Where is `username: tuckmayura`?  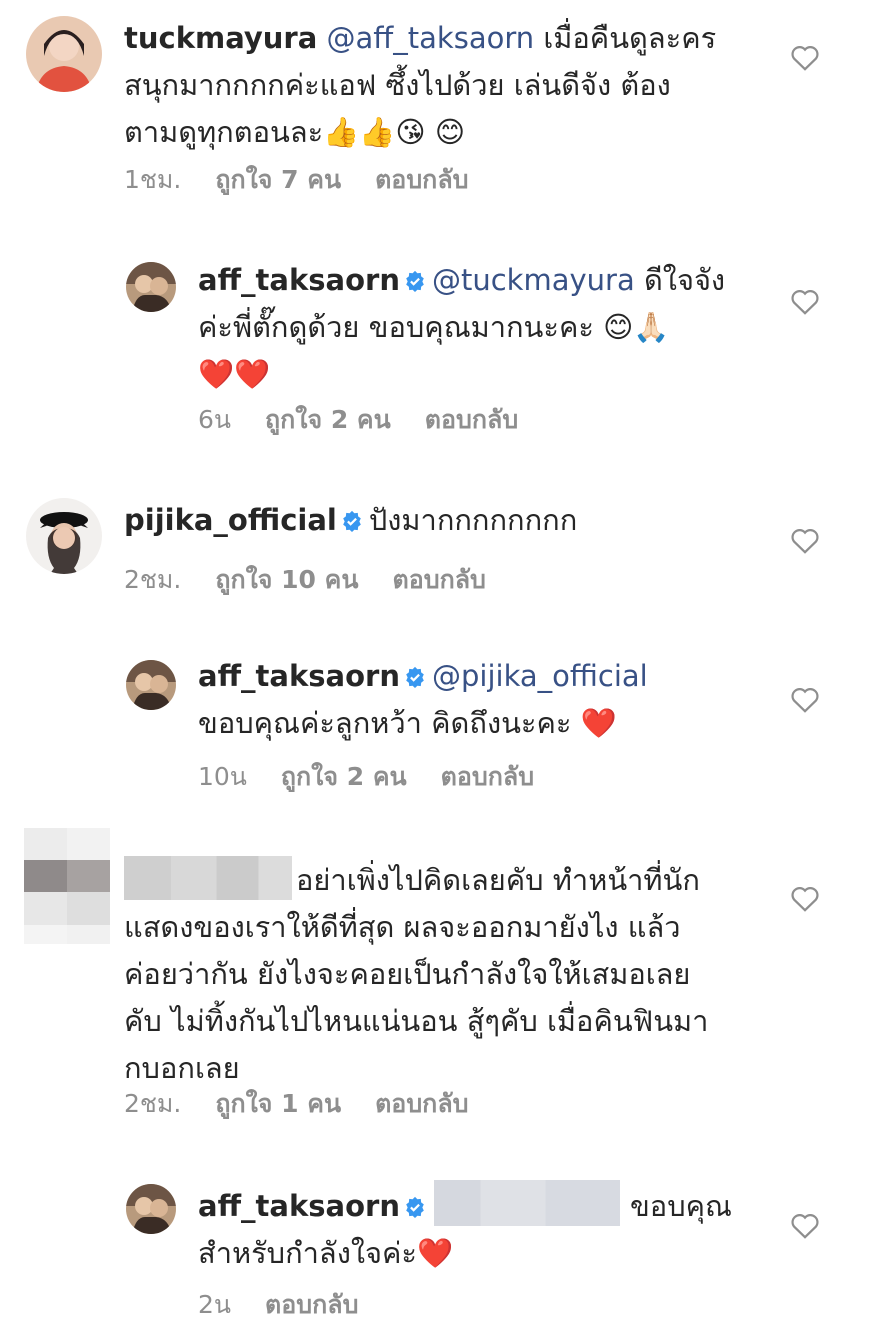 username: tuckmayura is located at coordinates (220, 38).